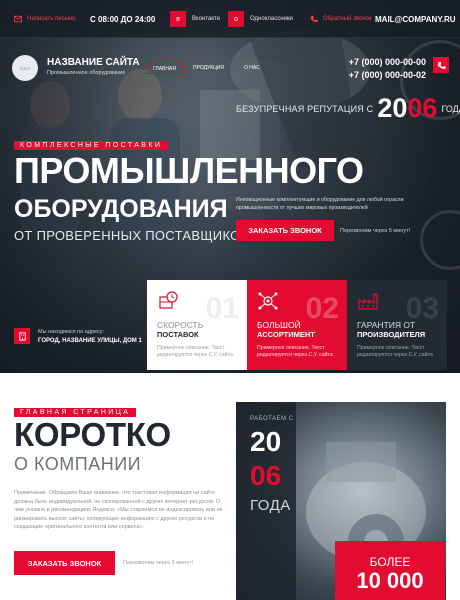 This screenshot has height=600, width=460. I want to click on address-label: Мы находимся по адресу:, so click(71, 331).